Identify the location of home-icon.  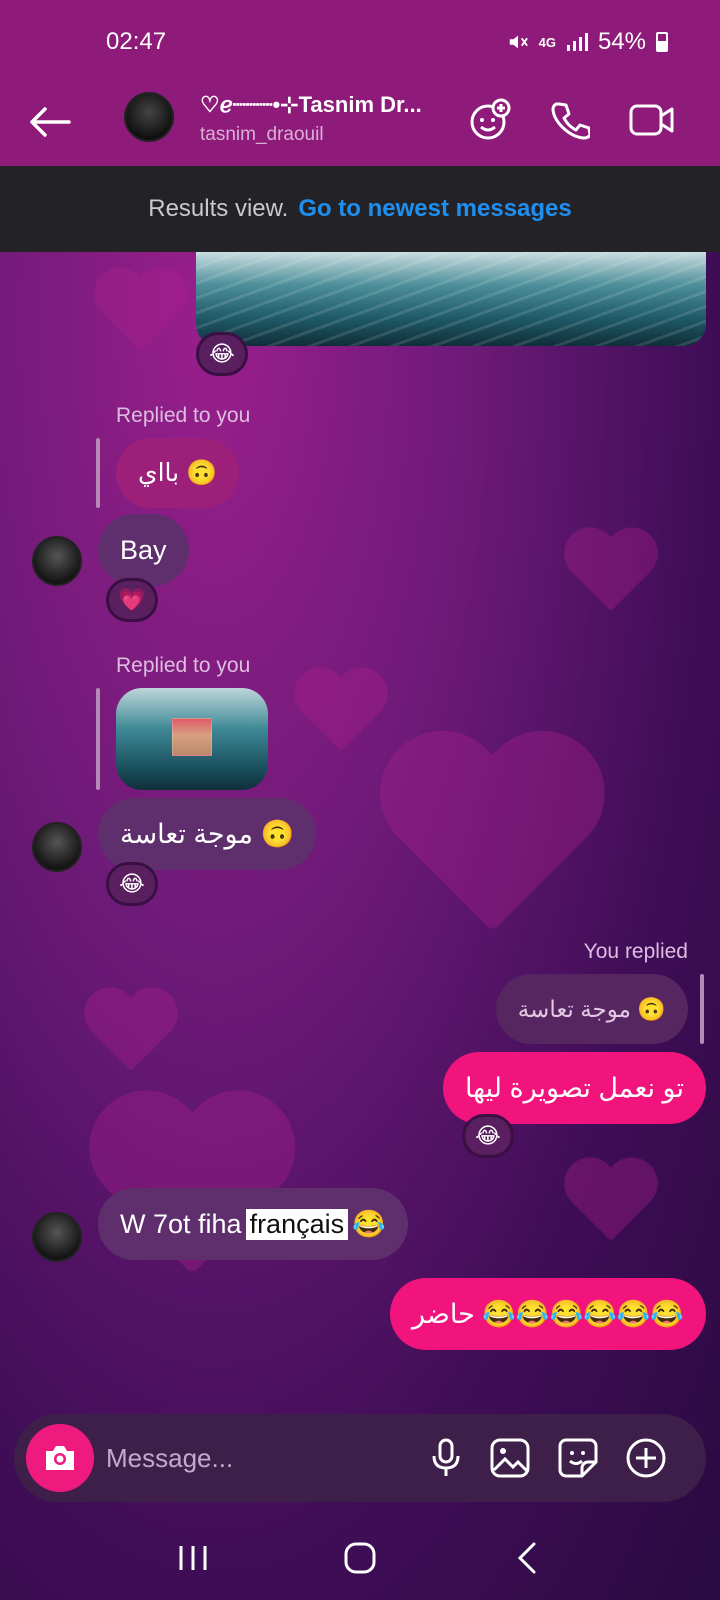
(360, 1558).